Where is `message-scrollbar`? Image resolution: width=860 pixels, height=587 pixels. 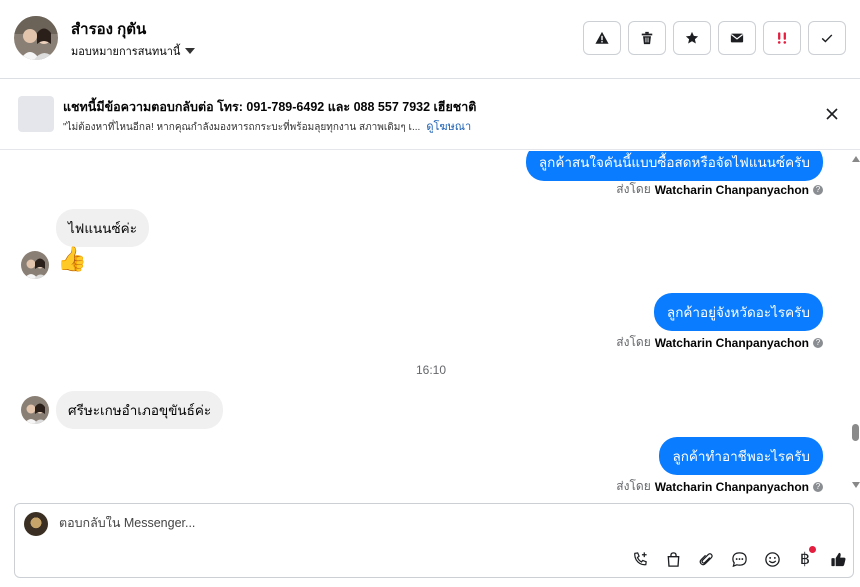 message-scrollbar is located at coordinates (855, 323).